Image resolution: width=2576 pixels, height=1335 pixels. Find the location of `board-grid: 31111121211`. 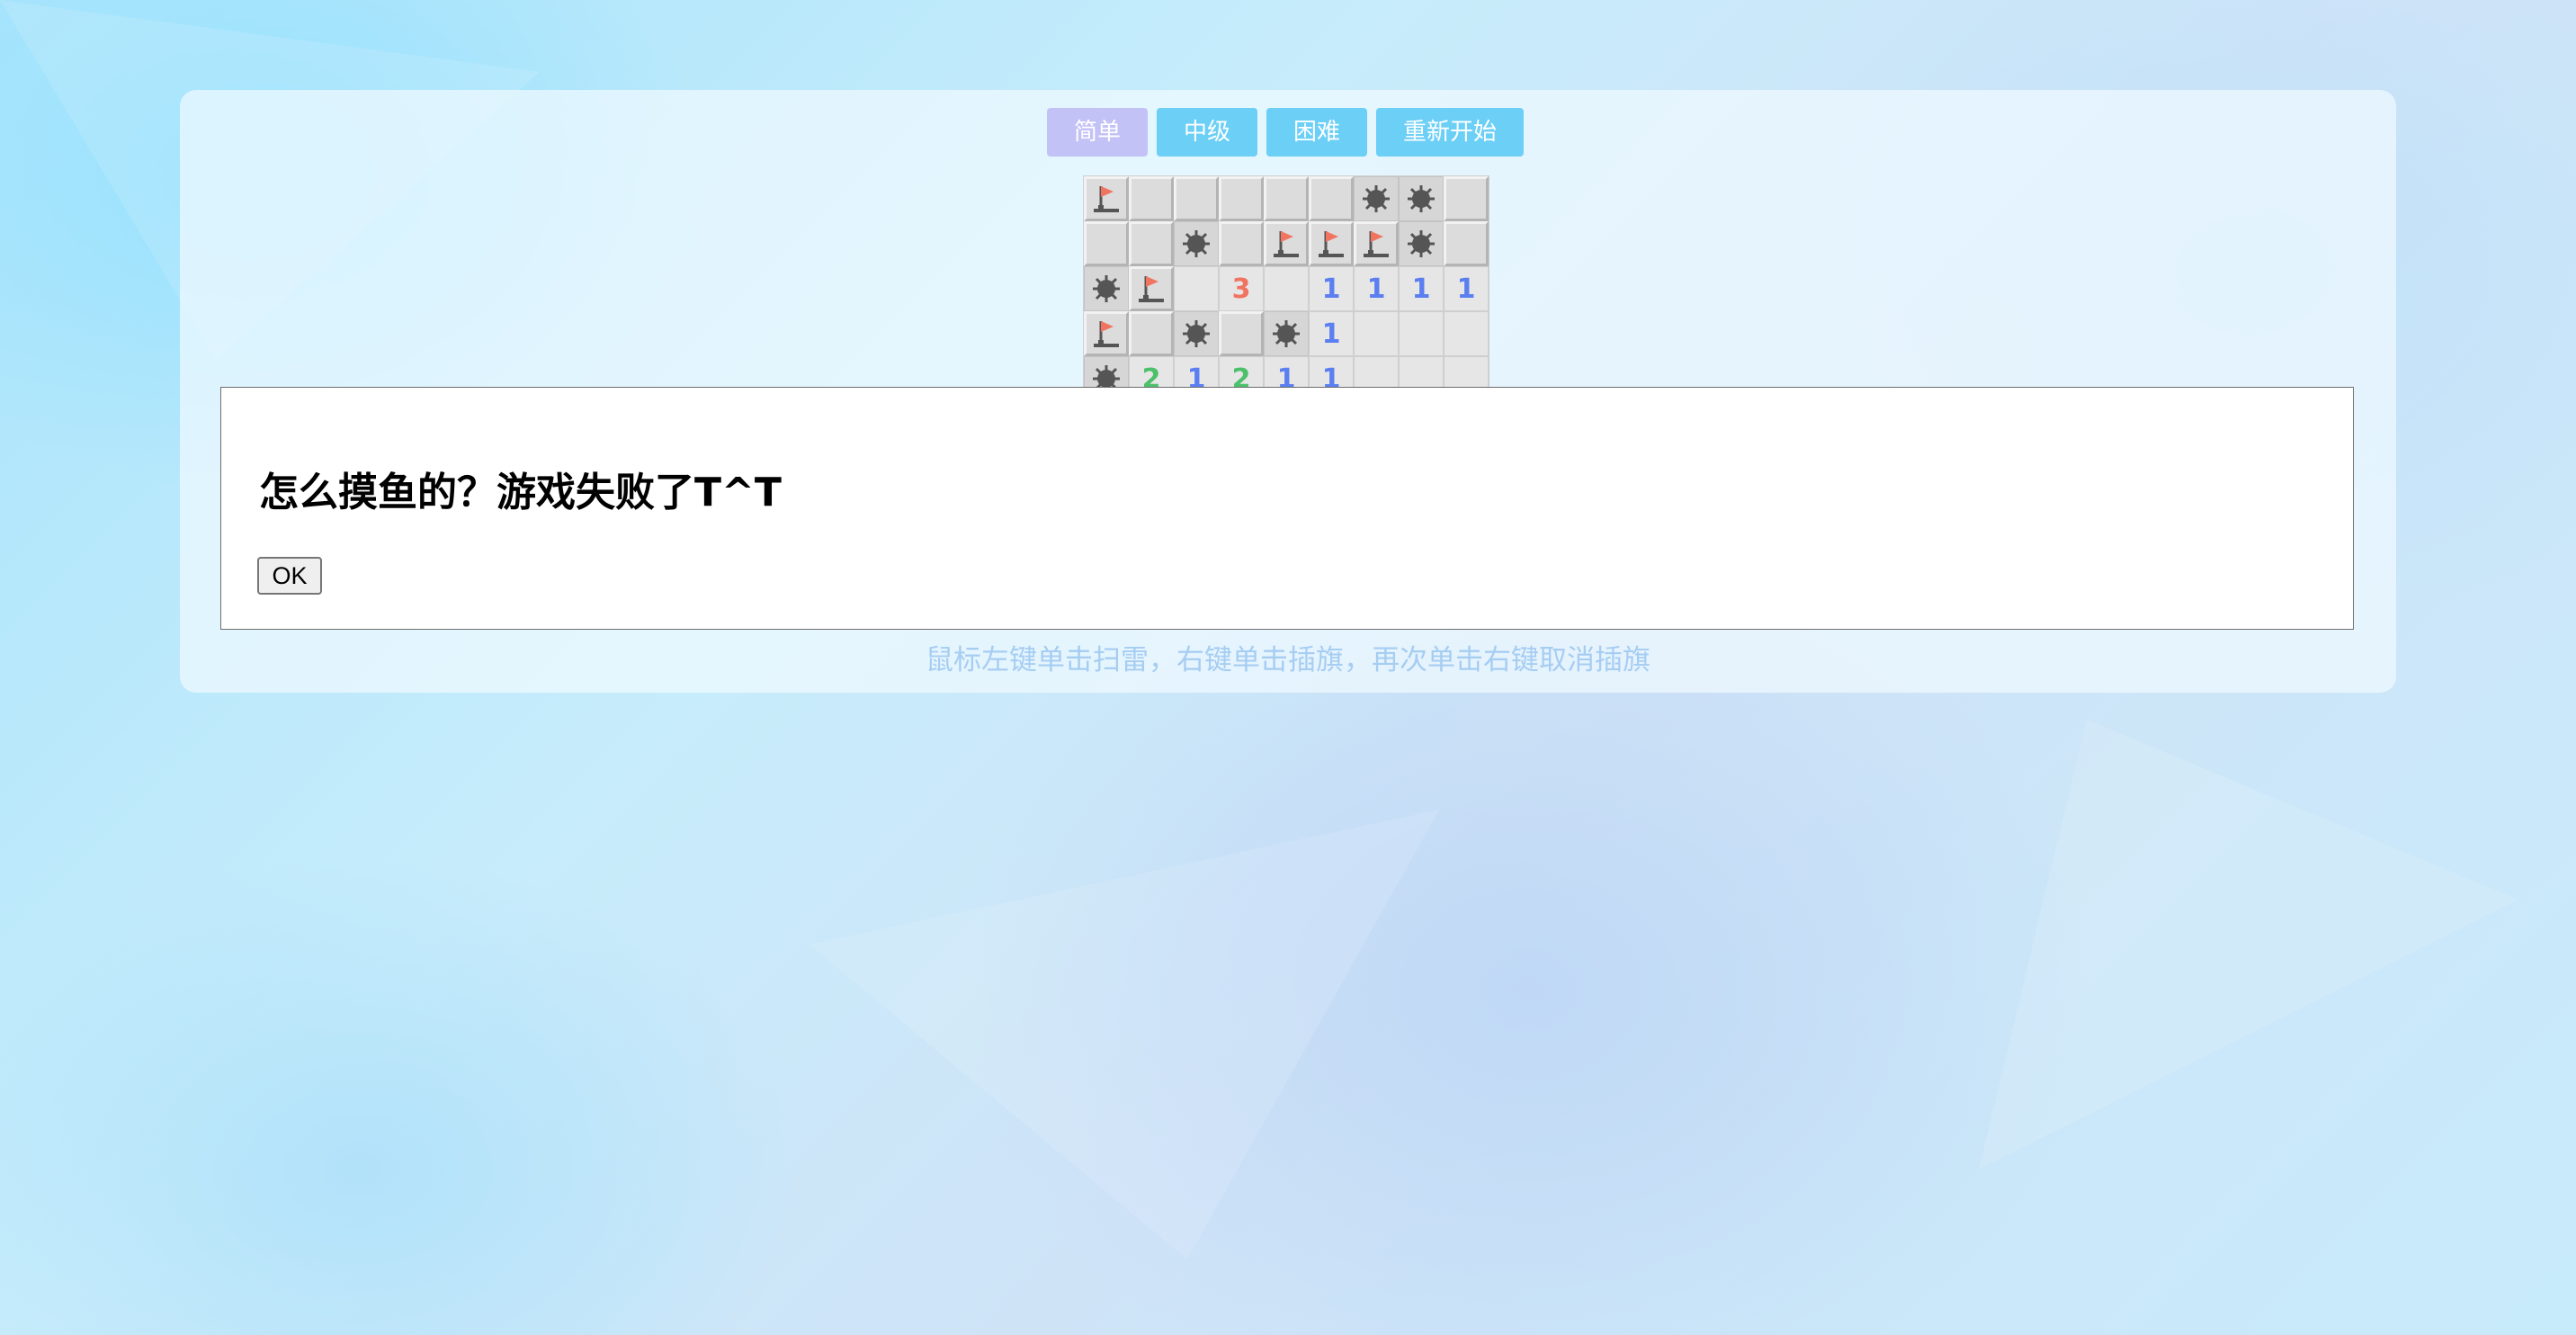

board-grid: 31111121211 is located at coordinates (1286, 281).